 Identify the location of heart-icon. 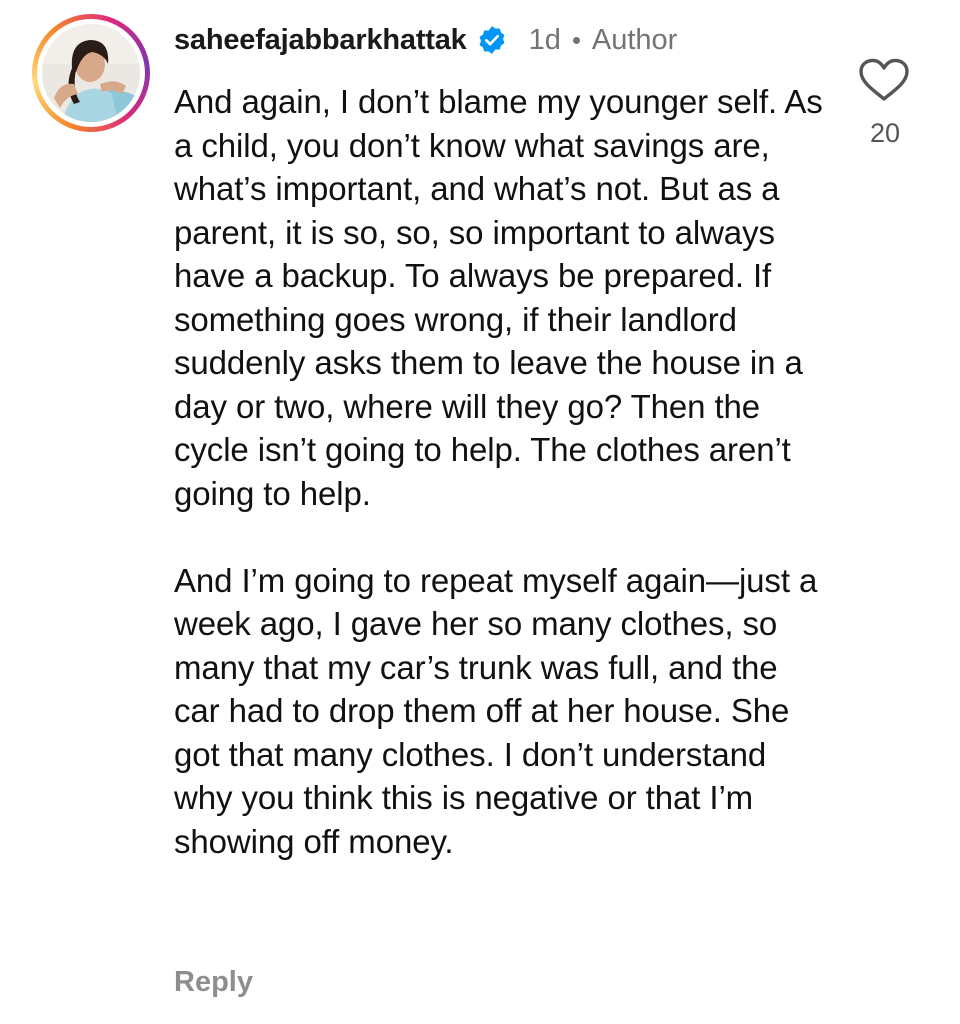
(884, 80).